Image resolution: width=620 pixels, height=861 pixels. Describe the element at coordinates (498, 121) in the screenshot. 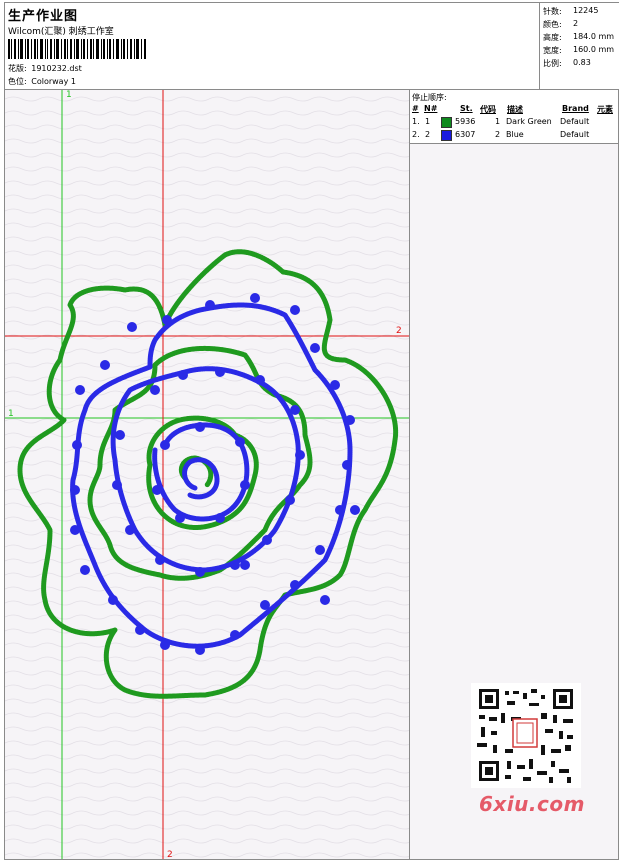

I see `row-code: 1` at that location.